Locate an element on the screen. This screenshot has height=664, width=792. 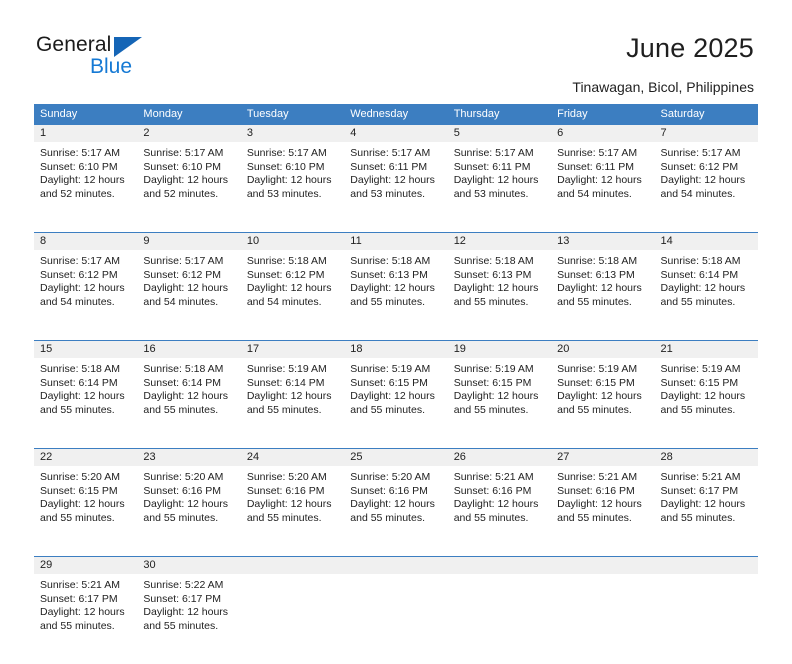
day-number: 20 is located at coordinates (602, 349).